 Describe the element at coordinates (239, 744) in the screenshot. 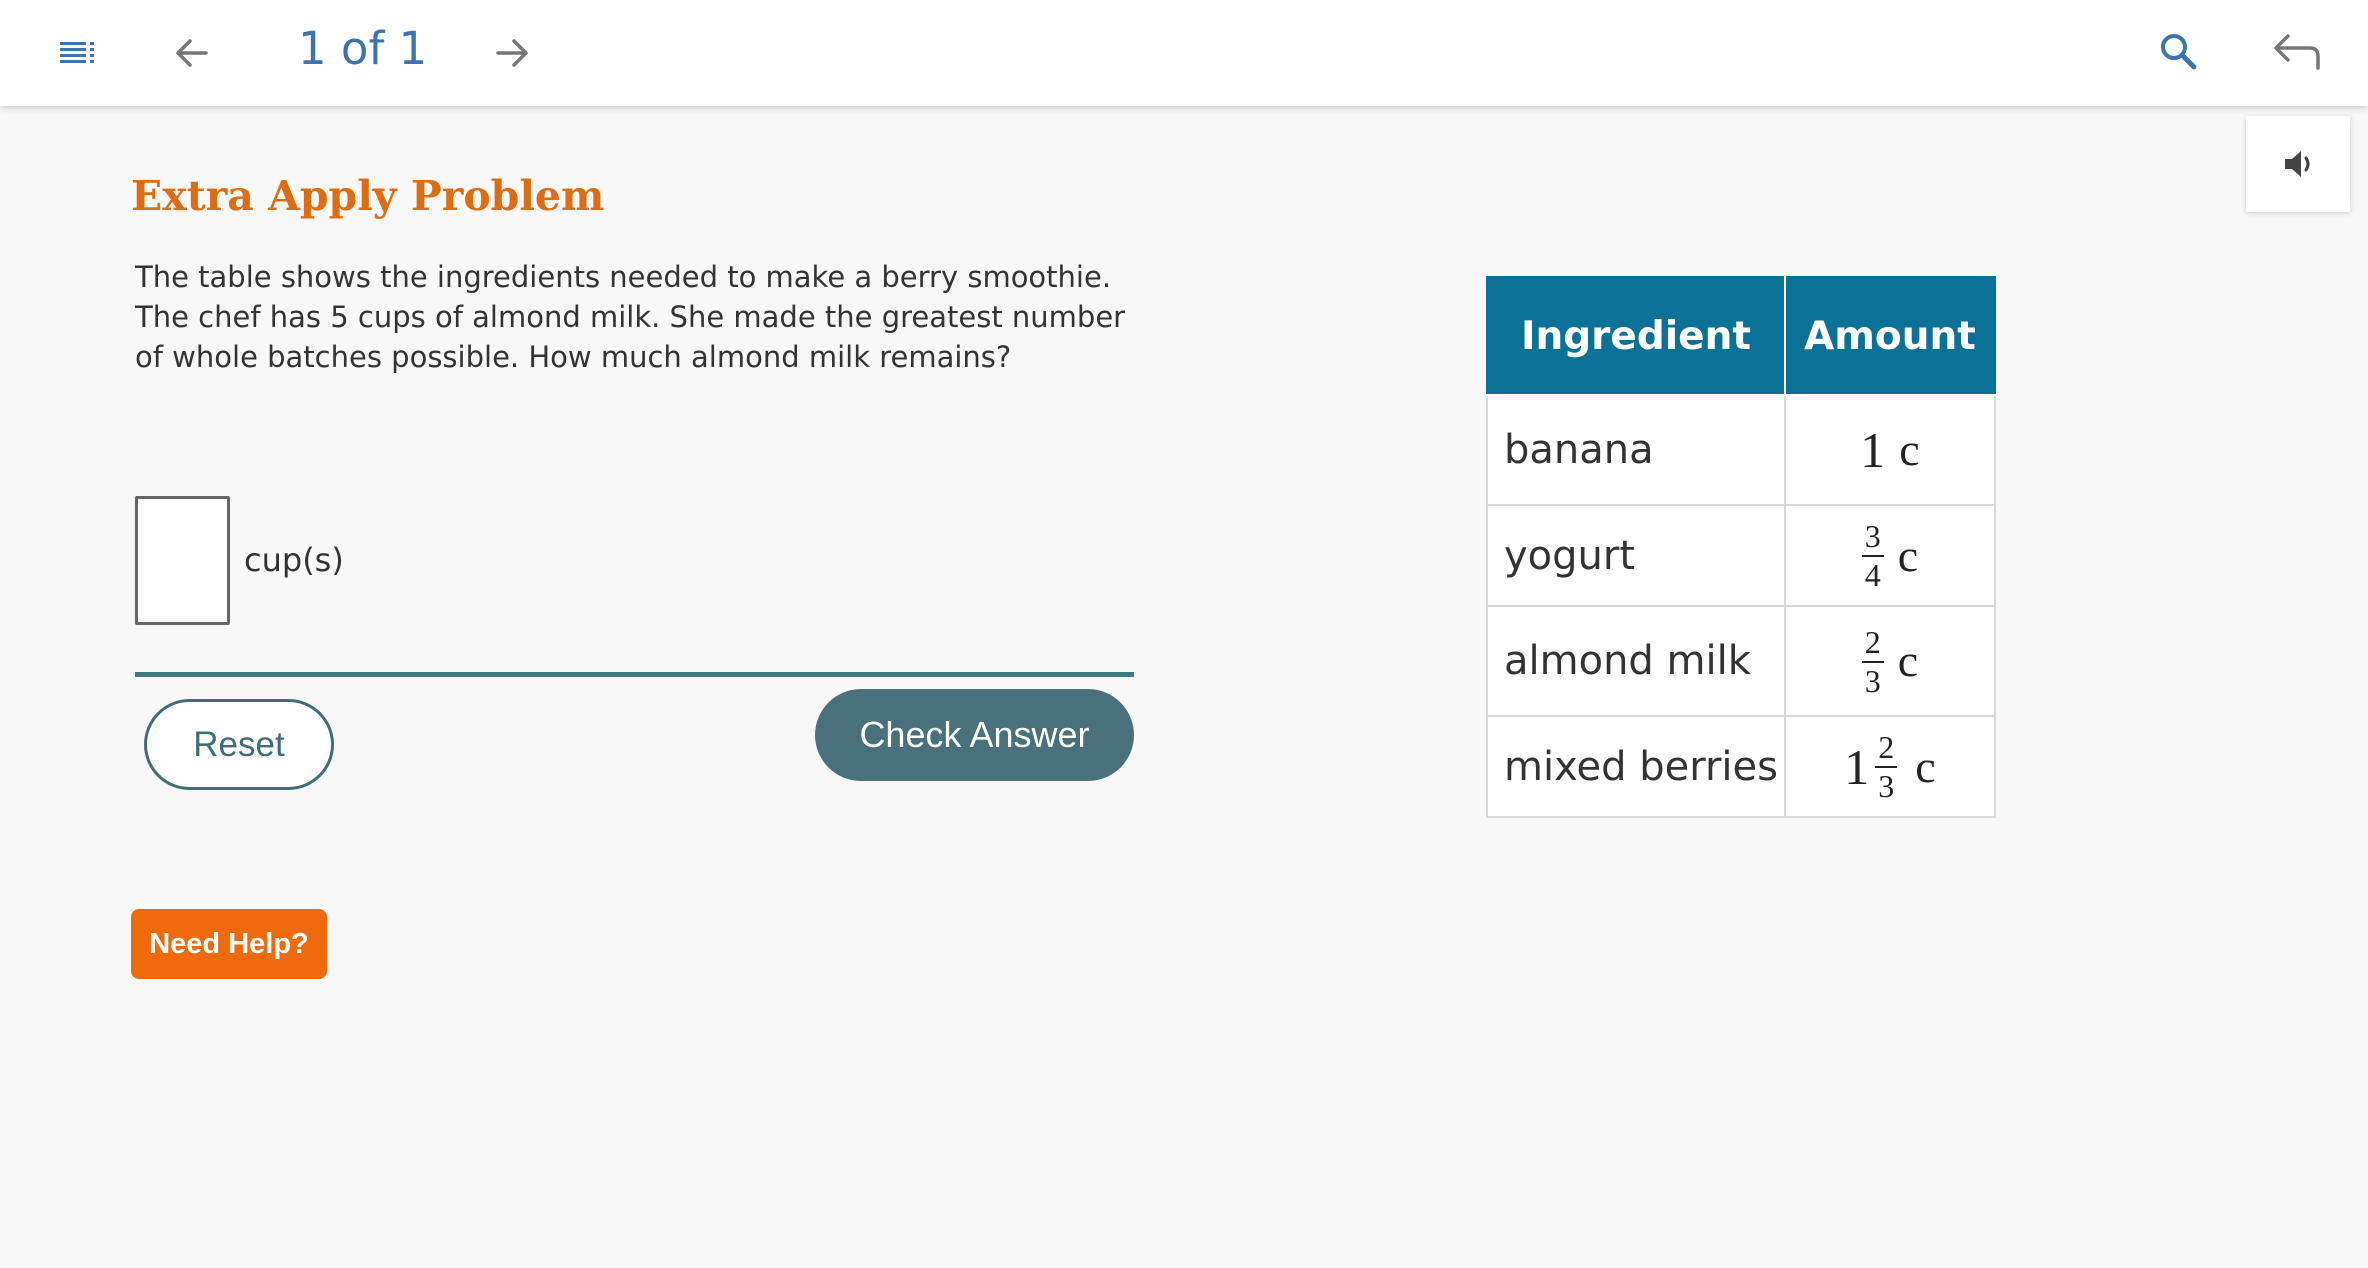

I see `reset-button: Reset` at that location.